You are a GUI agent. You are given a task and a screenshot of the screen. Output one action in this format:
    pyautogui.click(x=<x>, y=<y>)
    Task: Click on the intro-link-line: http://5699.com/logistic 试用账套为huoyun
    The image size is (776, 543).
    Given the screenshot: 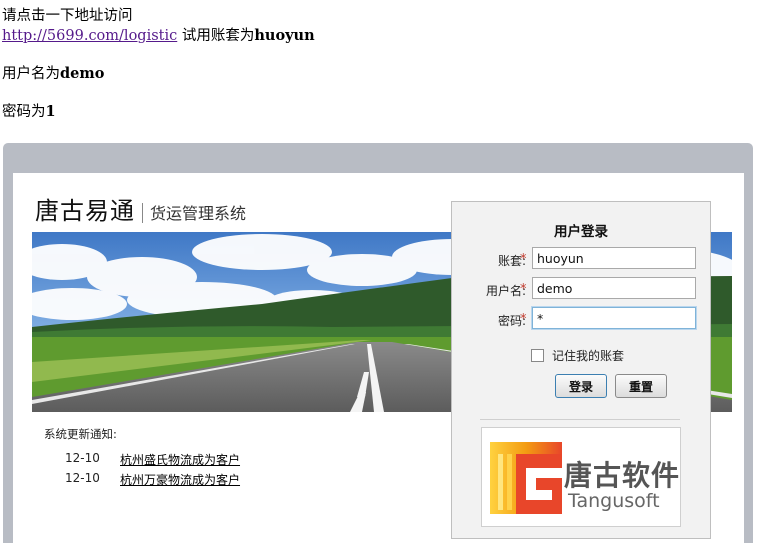 What is the action you would take?
    pyautogui.click(x=158, y=36)
    